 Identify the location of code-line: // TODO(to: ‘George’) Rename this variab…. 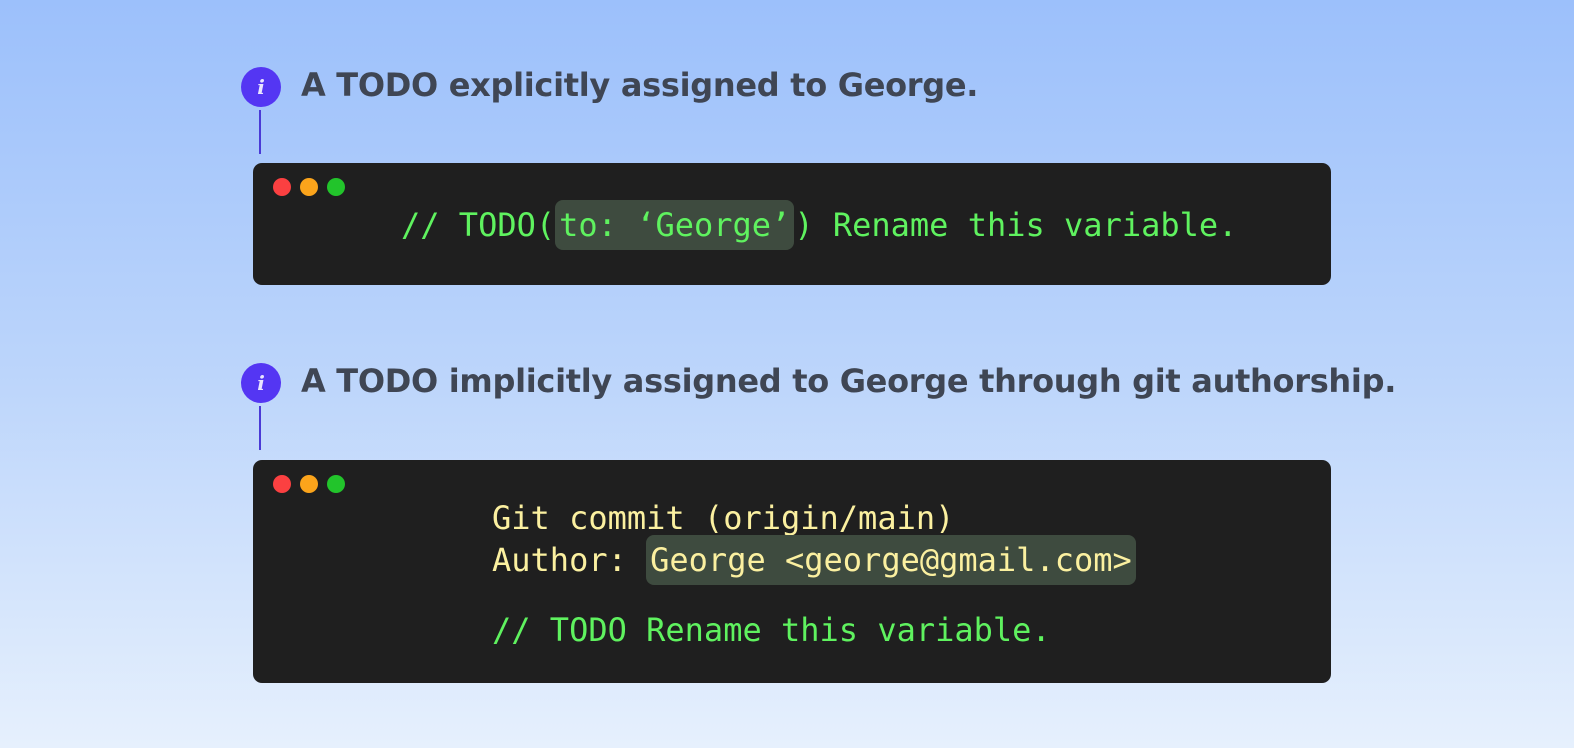
(819, 225).